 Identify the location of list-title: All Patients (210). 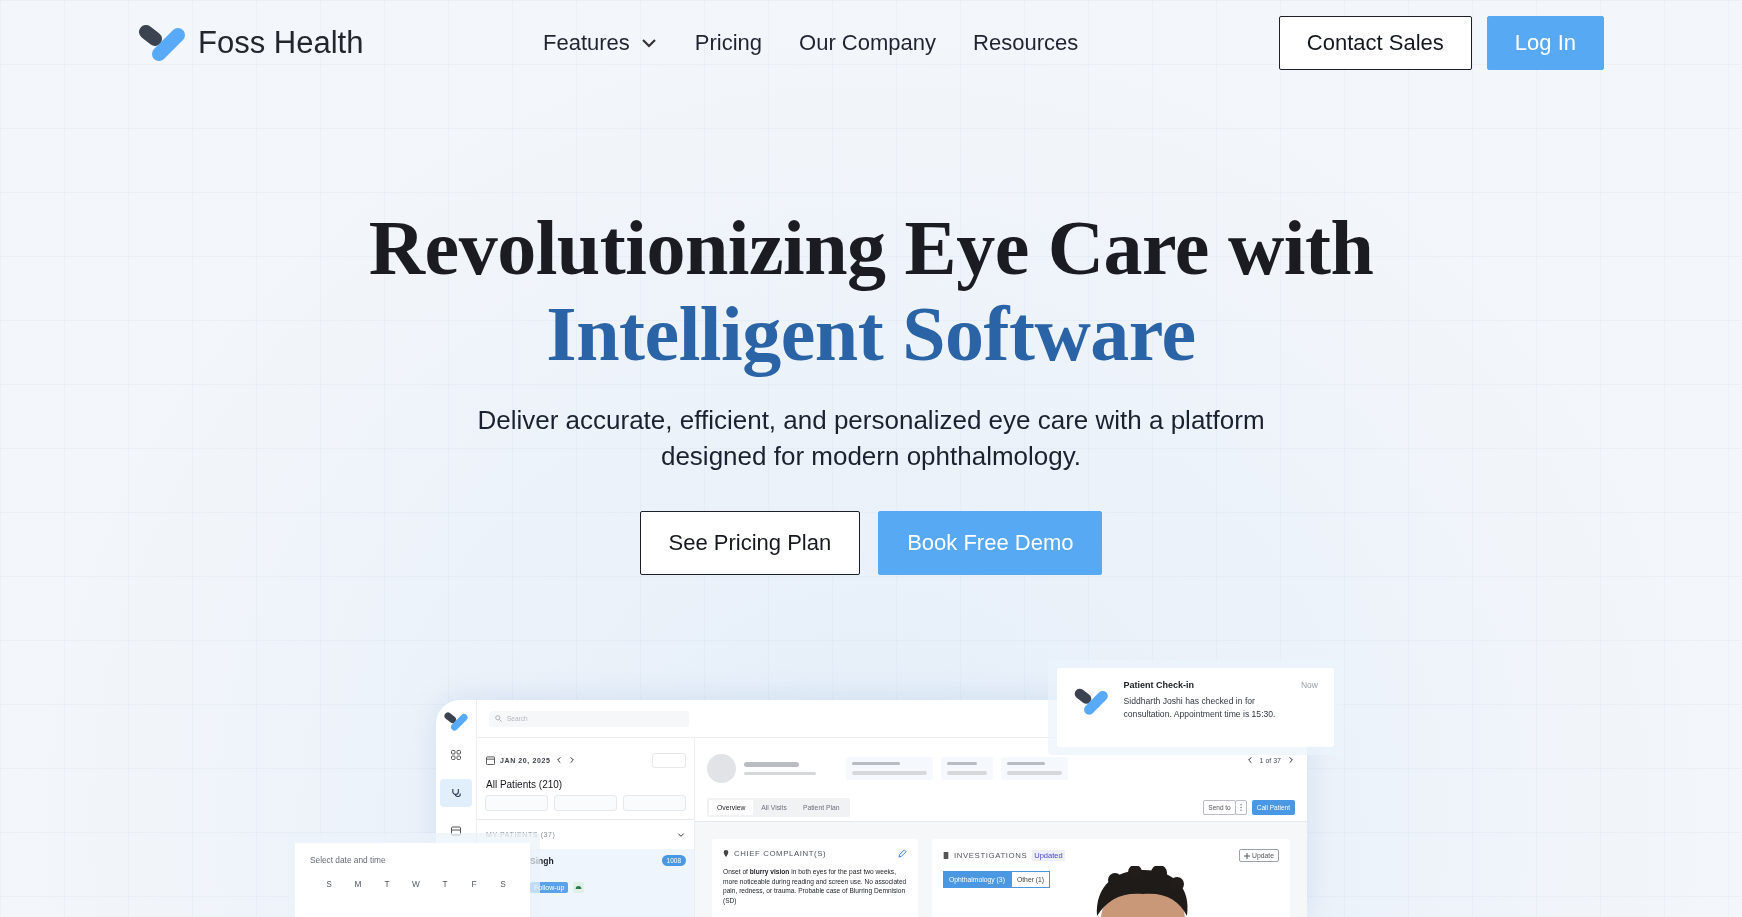
(524, 784).